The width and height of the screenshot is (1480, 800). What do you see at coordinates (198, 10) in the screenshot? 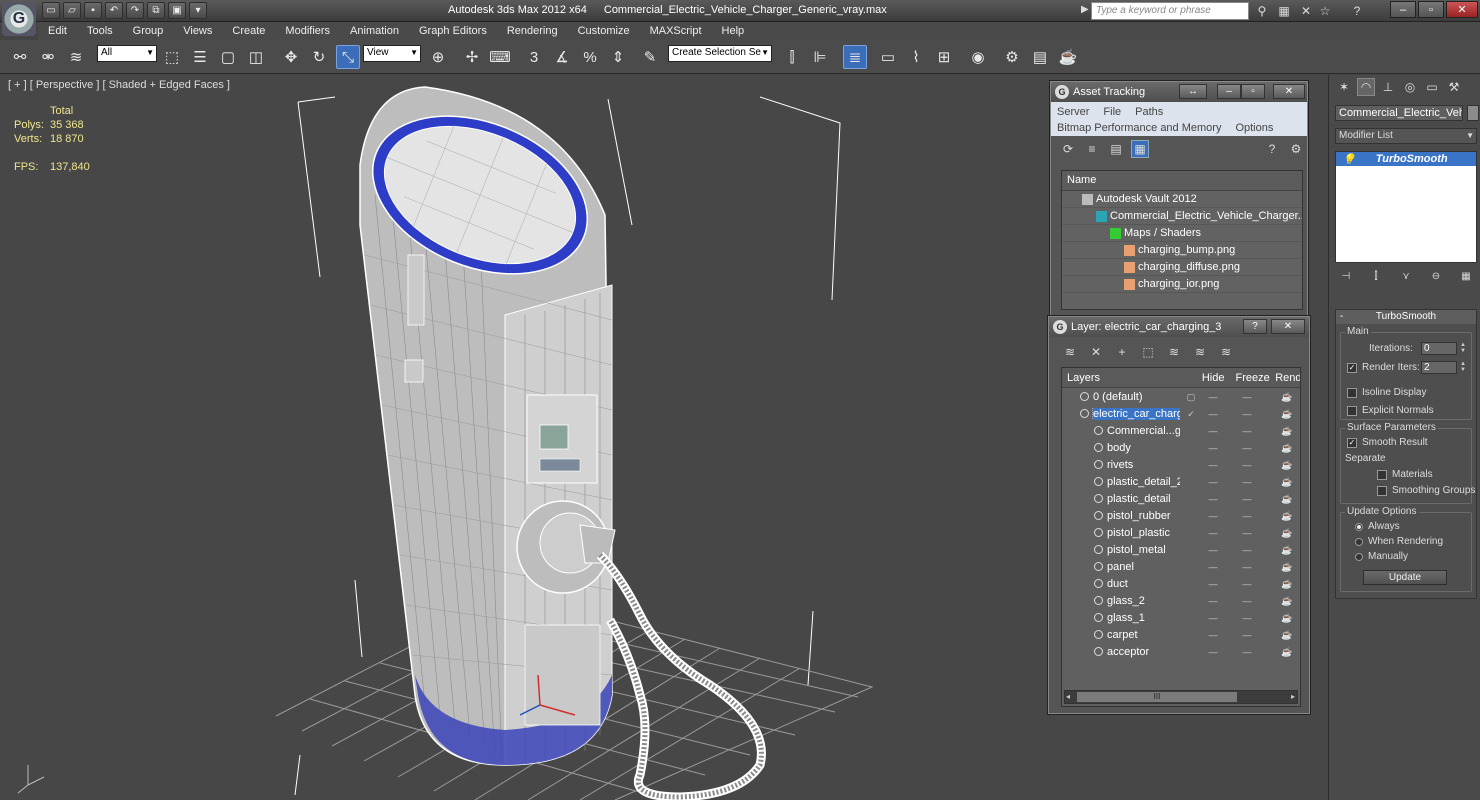
I see `qat-dropdown-icon: ▾` at bounding box center [198, 10].